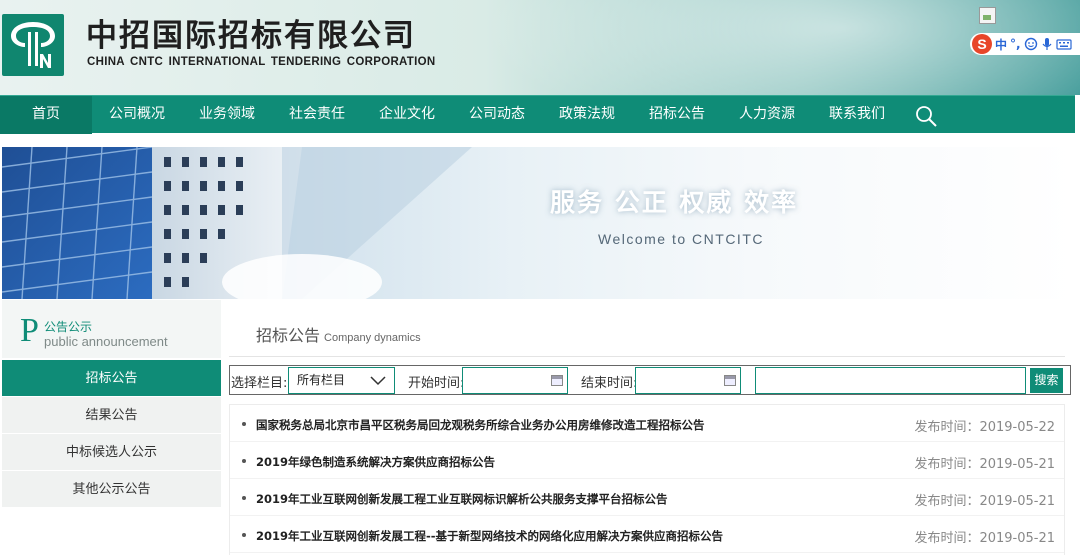  I want to click on filter-bar: 选择栏目: 所有栏目 开始时间: 结束时间: 搜索, so click(650, 380).